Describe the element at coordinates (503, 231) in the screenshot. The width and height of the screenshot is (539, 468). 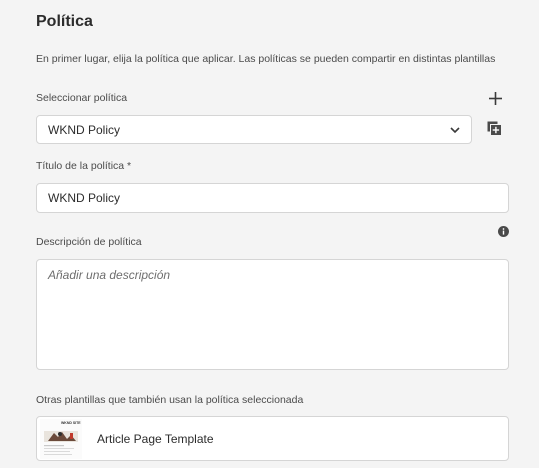
I see `info-icon` at that location.